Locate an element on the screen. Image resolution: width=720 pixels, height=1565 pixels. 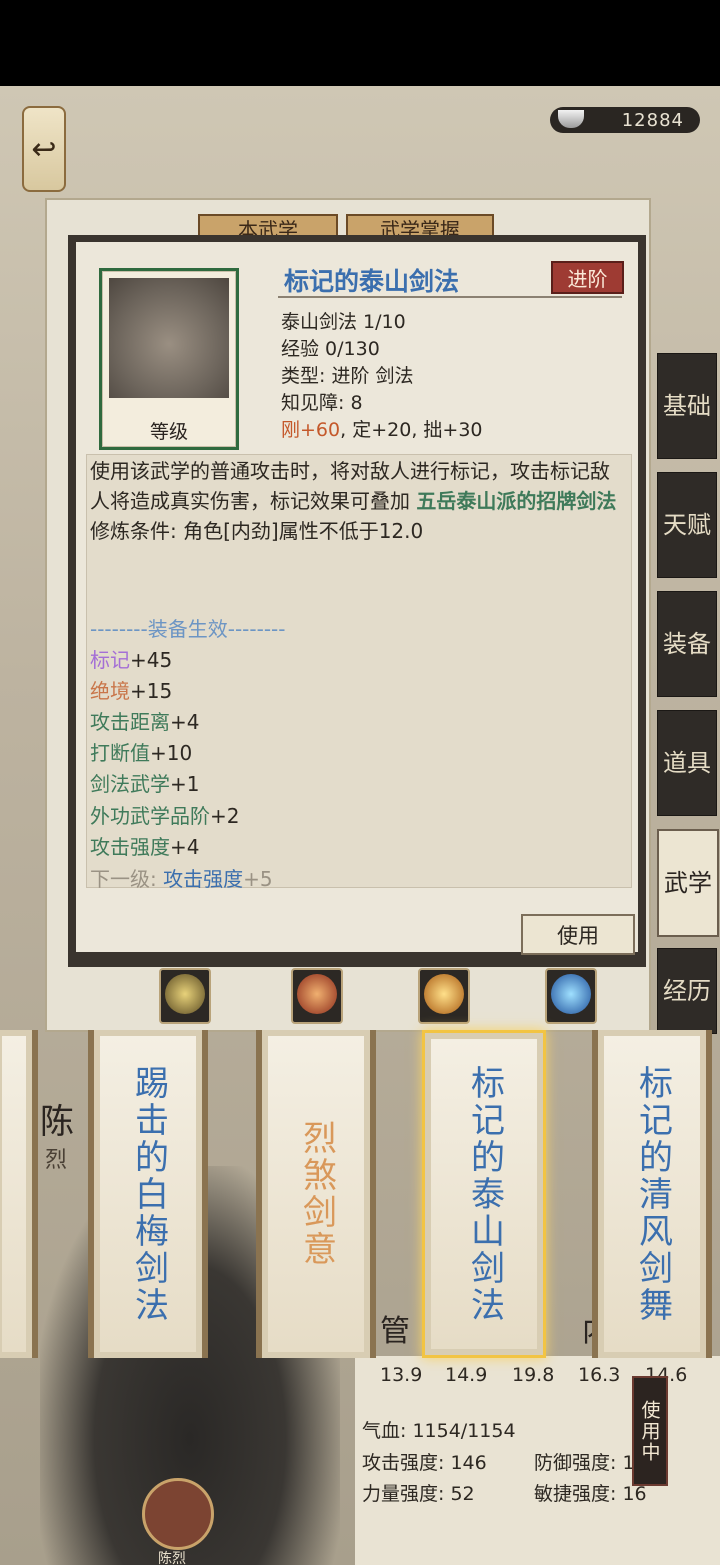
skill-scroll: 烈煞剑意 is located at coordinates (316, 1194).